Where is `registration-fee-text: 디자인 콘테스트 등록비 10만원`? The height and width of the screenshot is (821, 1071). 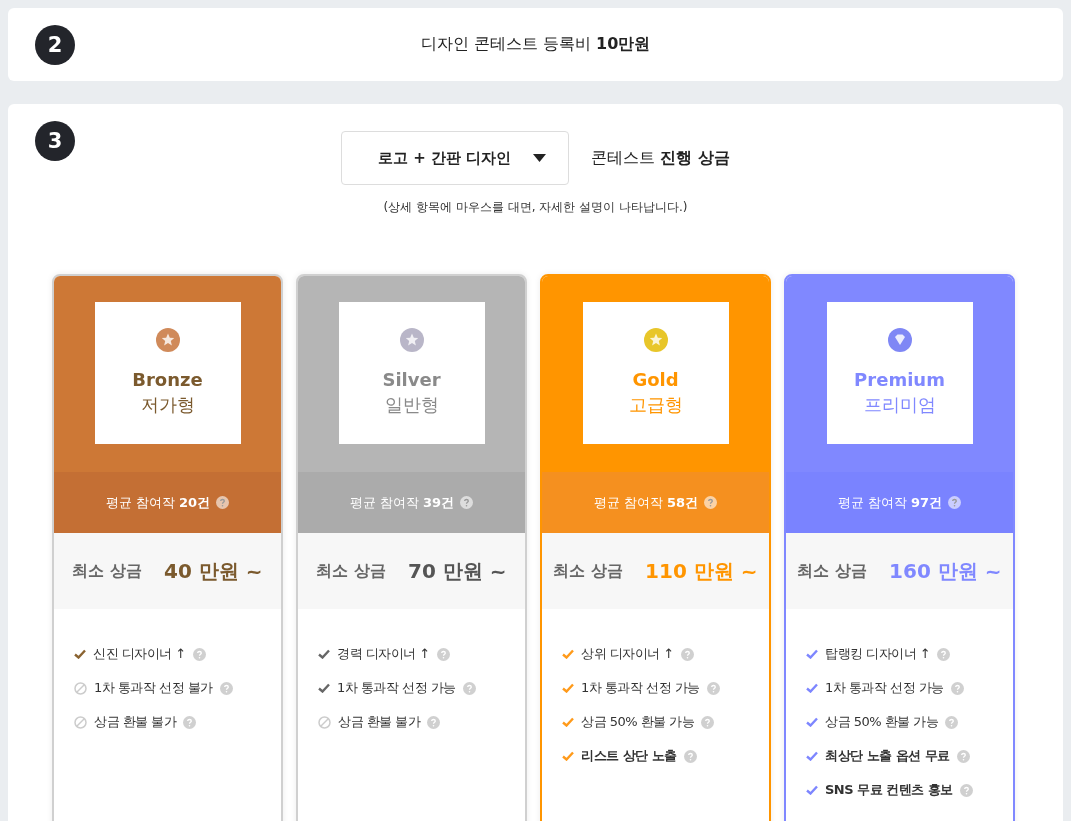
registration-fee-text: 디자인 콘테스트 등록비 10만원 is located at coordinates (535, 44).